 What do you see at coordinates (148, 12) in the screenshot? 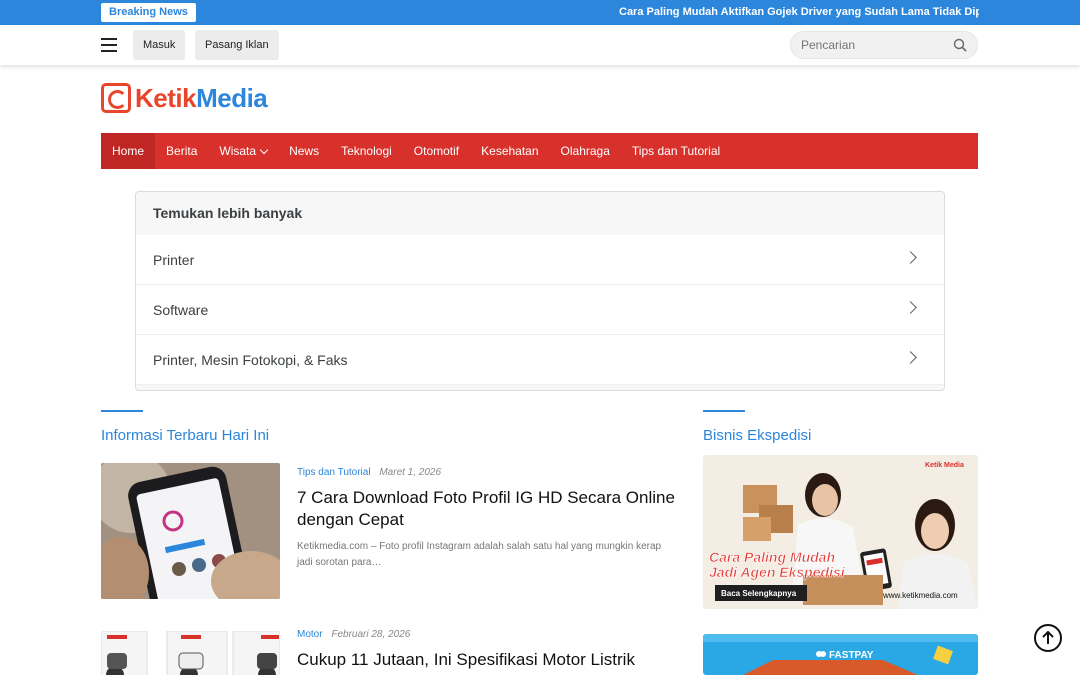
I see `breaking-news-label: Breaking News` at bounding box center [148, 12].